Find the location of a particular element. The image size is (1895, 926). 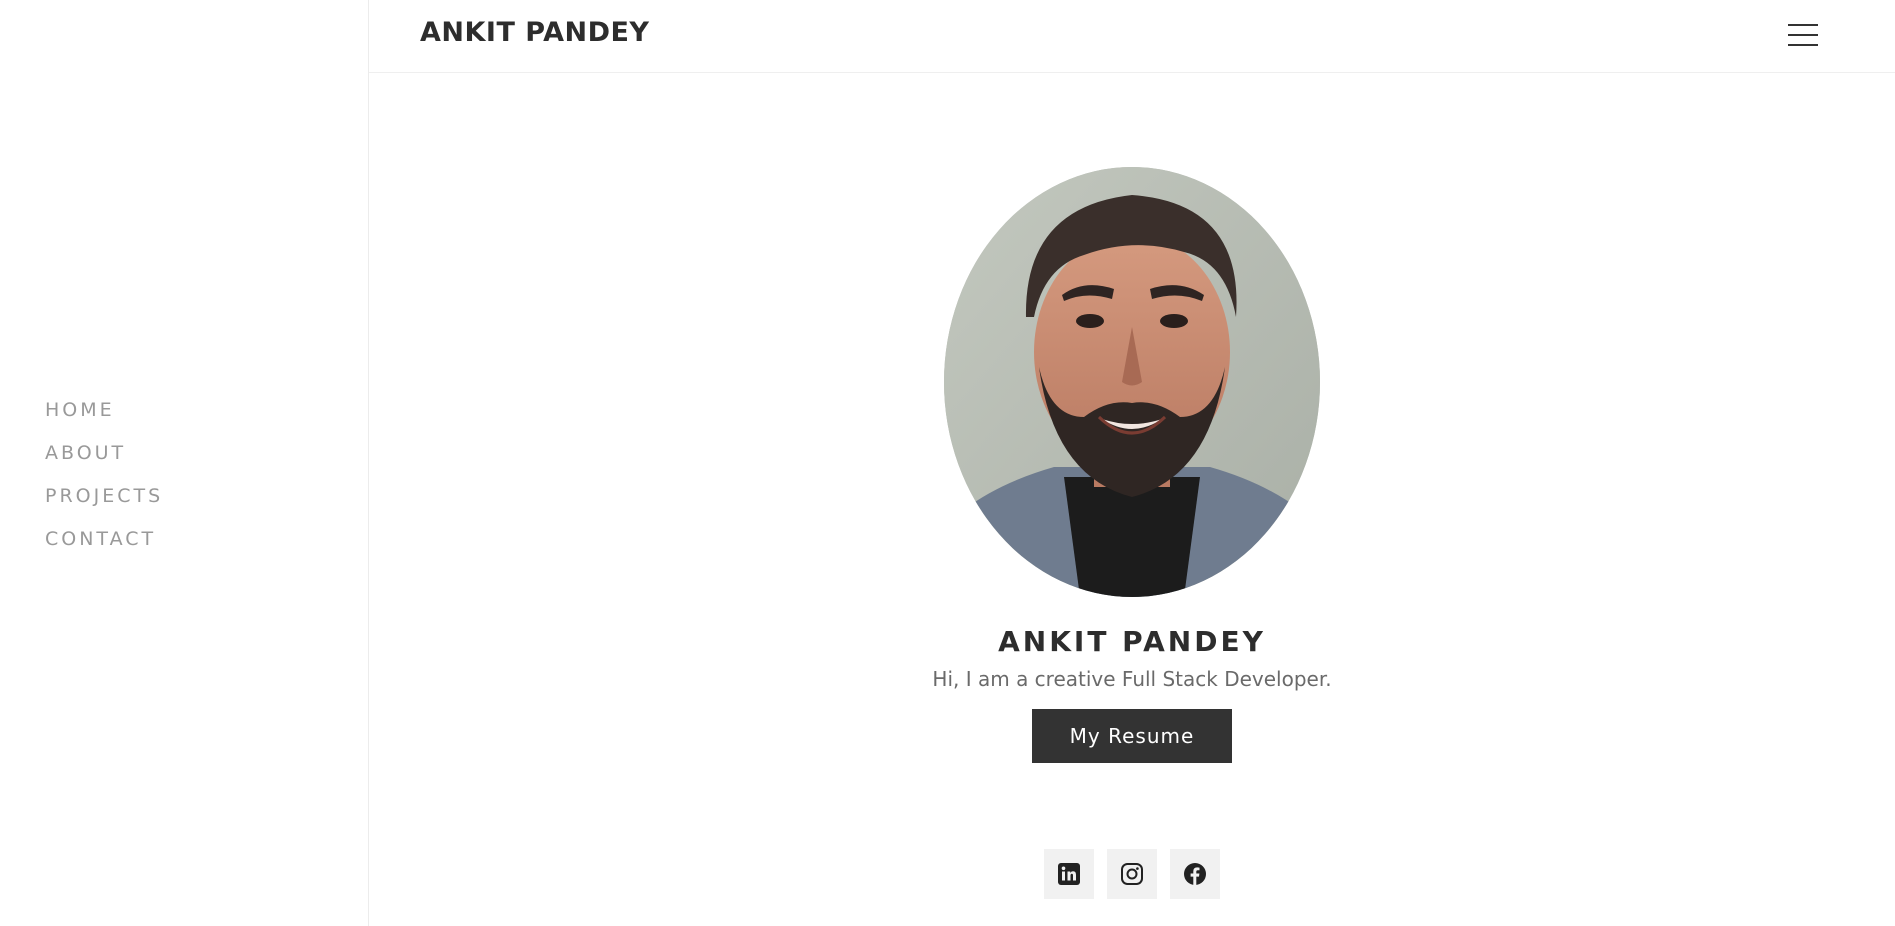

sidebar-item-projects: PROJECTS is located at coordinates (104, 495).